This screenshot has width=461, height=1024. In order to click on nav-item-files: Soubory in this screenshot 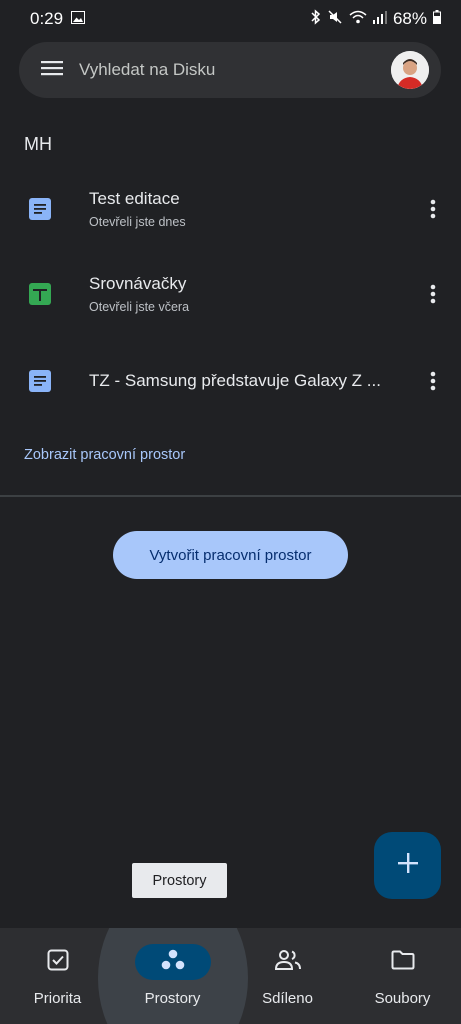, I will do `click(402, 976)`.